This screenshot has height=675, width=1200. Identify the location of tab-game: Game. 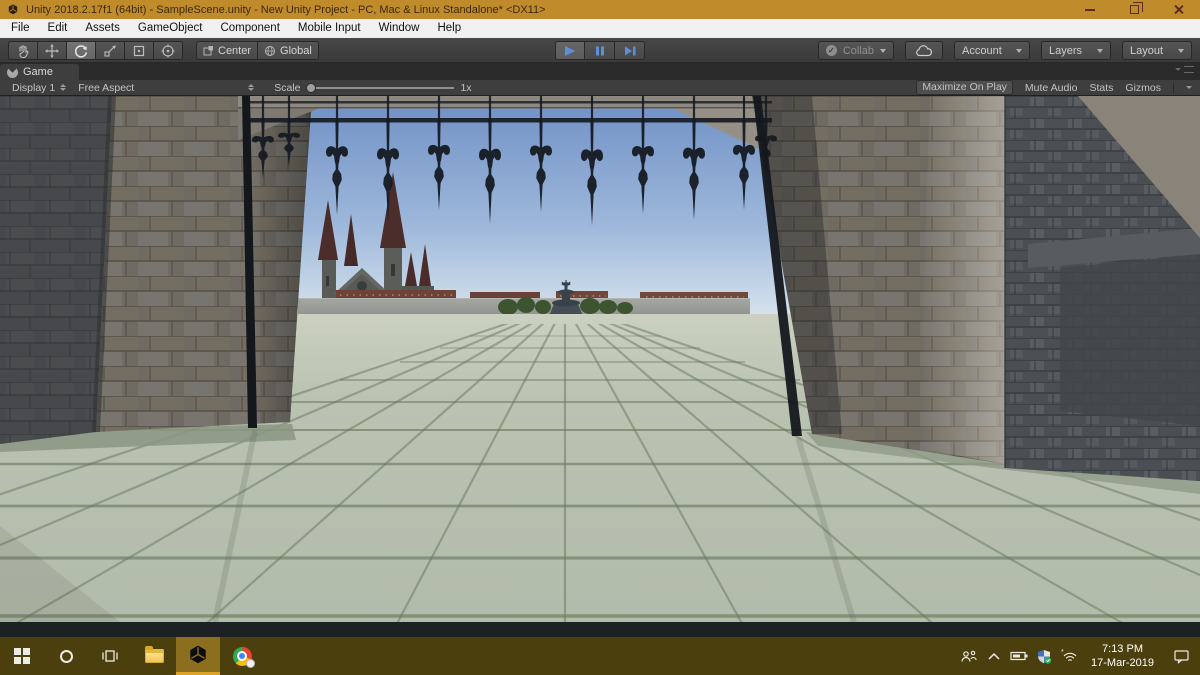
(39, 72).